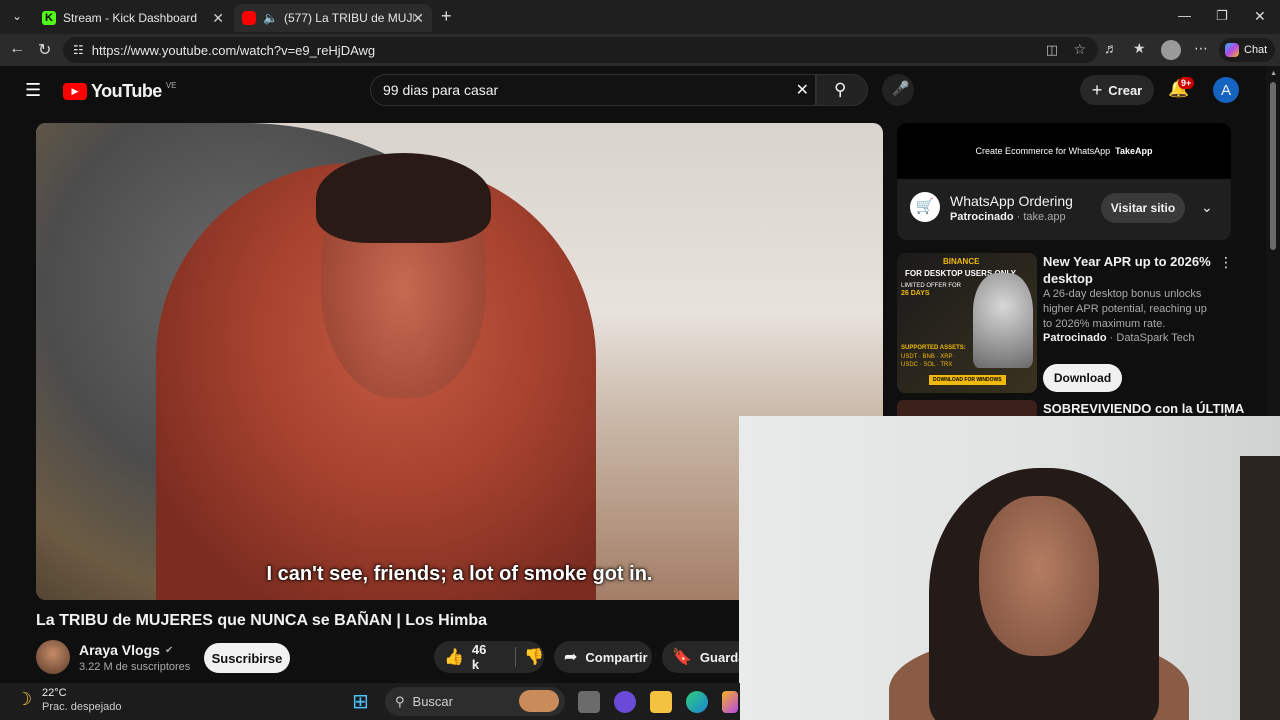 The image size is (1280, 720). I want to click on like-button: 👍 46 k 👎, so click(489, 657).